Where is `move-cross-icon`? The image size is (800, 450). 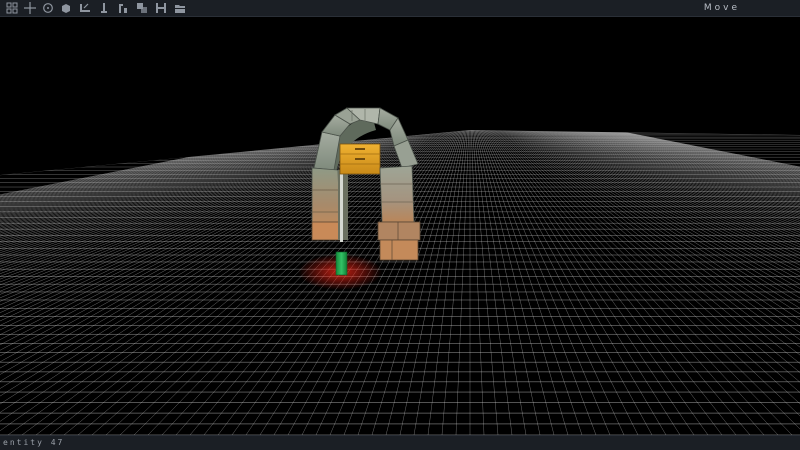
move-cross-icon is located at coordinates (30, 8).